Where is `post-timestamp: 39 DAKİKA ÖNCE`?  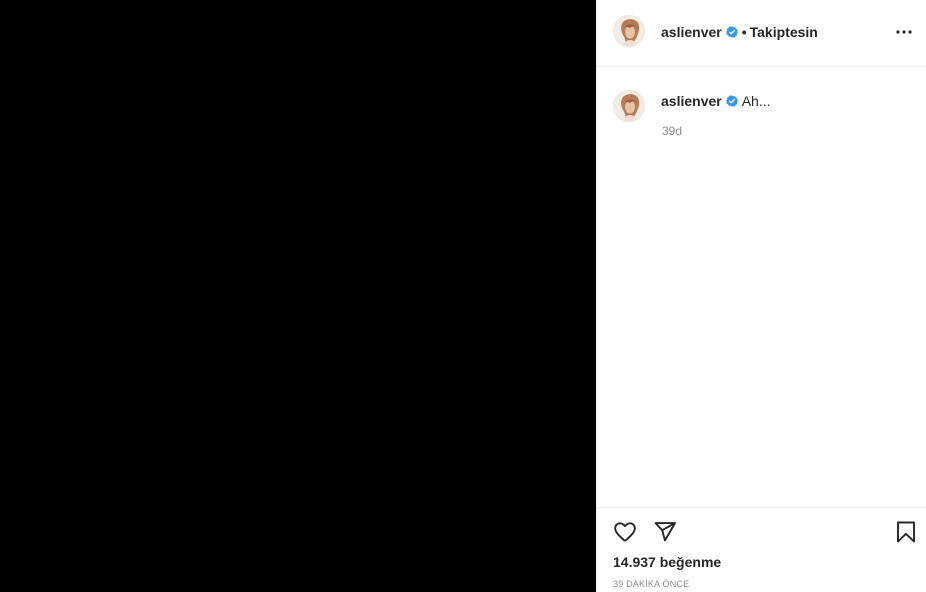 post-timestamp: 39 DAKİKA ÖNCE is located at coordinates (651, 584).